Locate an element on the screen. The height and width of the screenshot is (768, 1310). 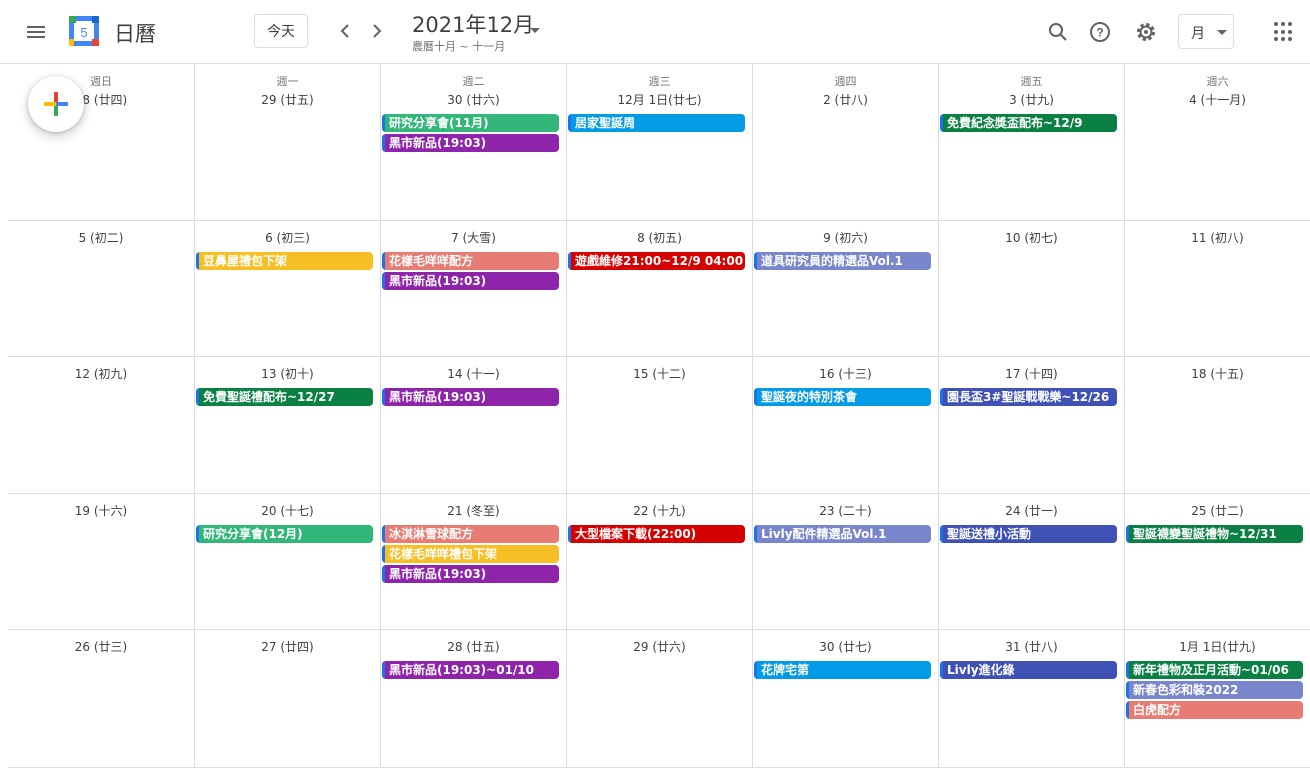
day-number: 19 (十六) is located at coordinates (101, 510).